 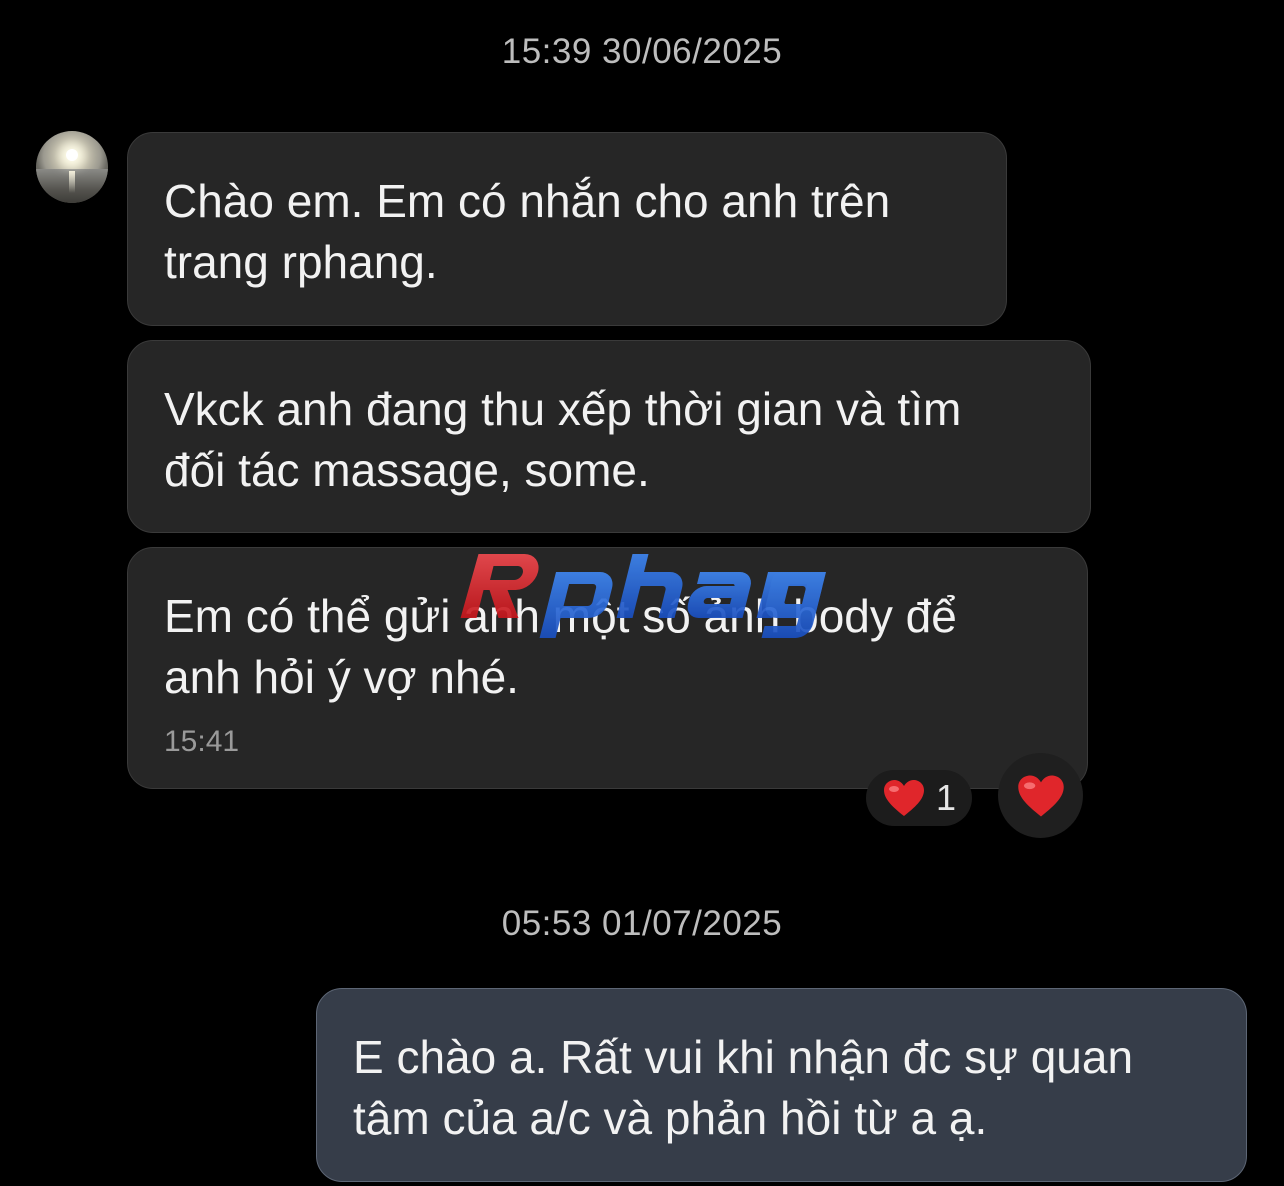 I want to click on reaction-summary: 1, so click(x=919, y=798).